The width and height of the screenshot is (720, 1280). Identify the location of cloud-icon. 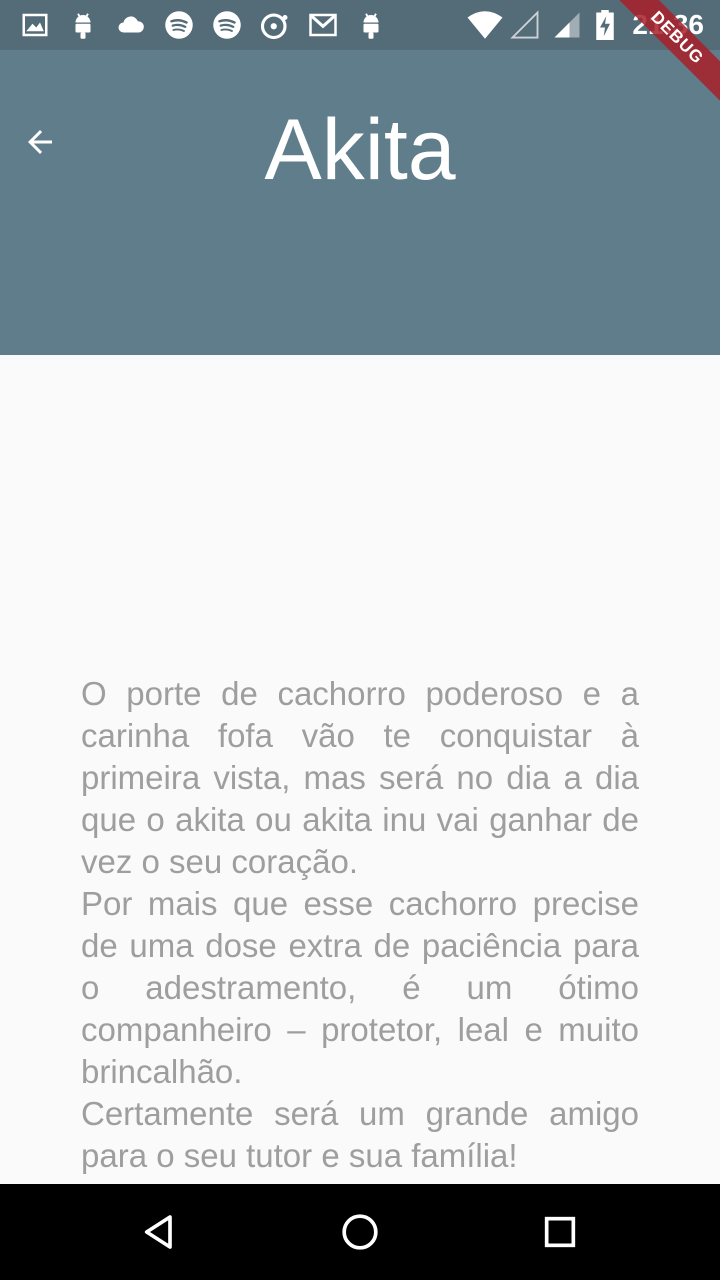
(131, 24).